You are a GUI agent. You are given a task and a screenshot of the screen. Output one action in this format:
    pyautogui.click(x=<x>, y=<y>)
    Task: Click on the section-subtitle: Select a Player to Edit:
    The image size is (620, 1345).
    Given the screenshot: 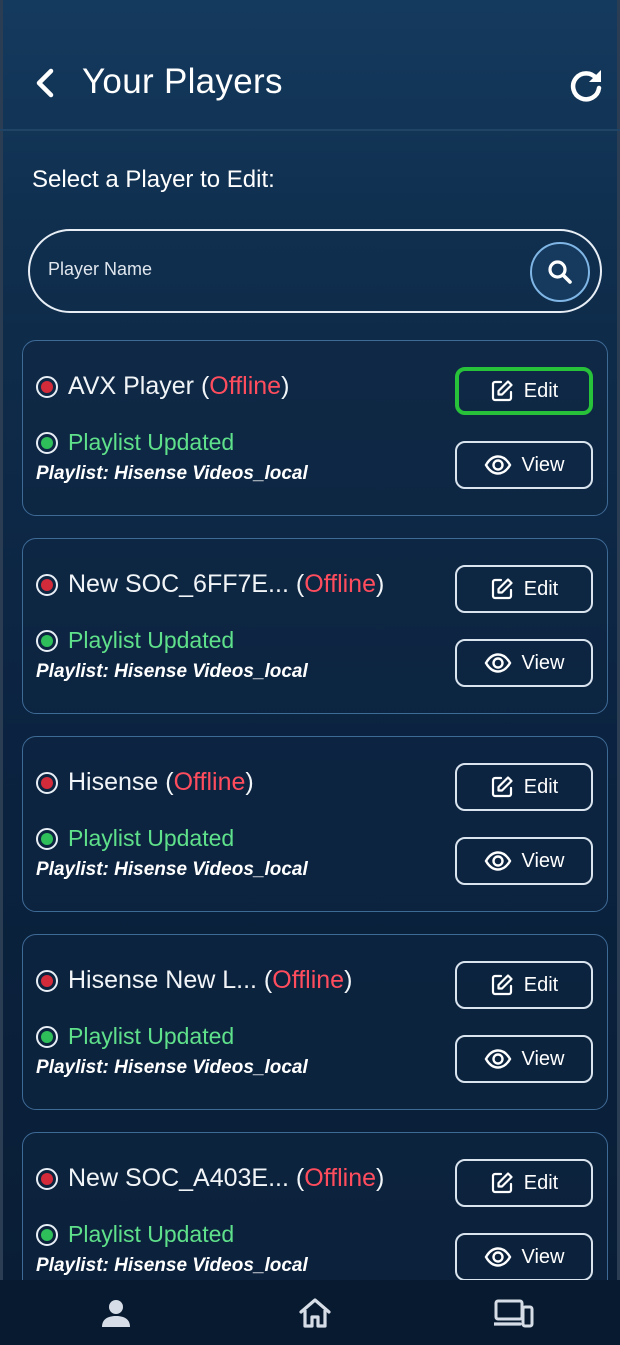 What is the action you would take?
    pyautogui.click(x=153, y=179)
    